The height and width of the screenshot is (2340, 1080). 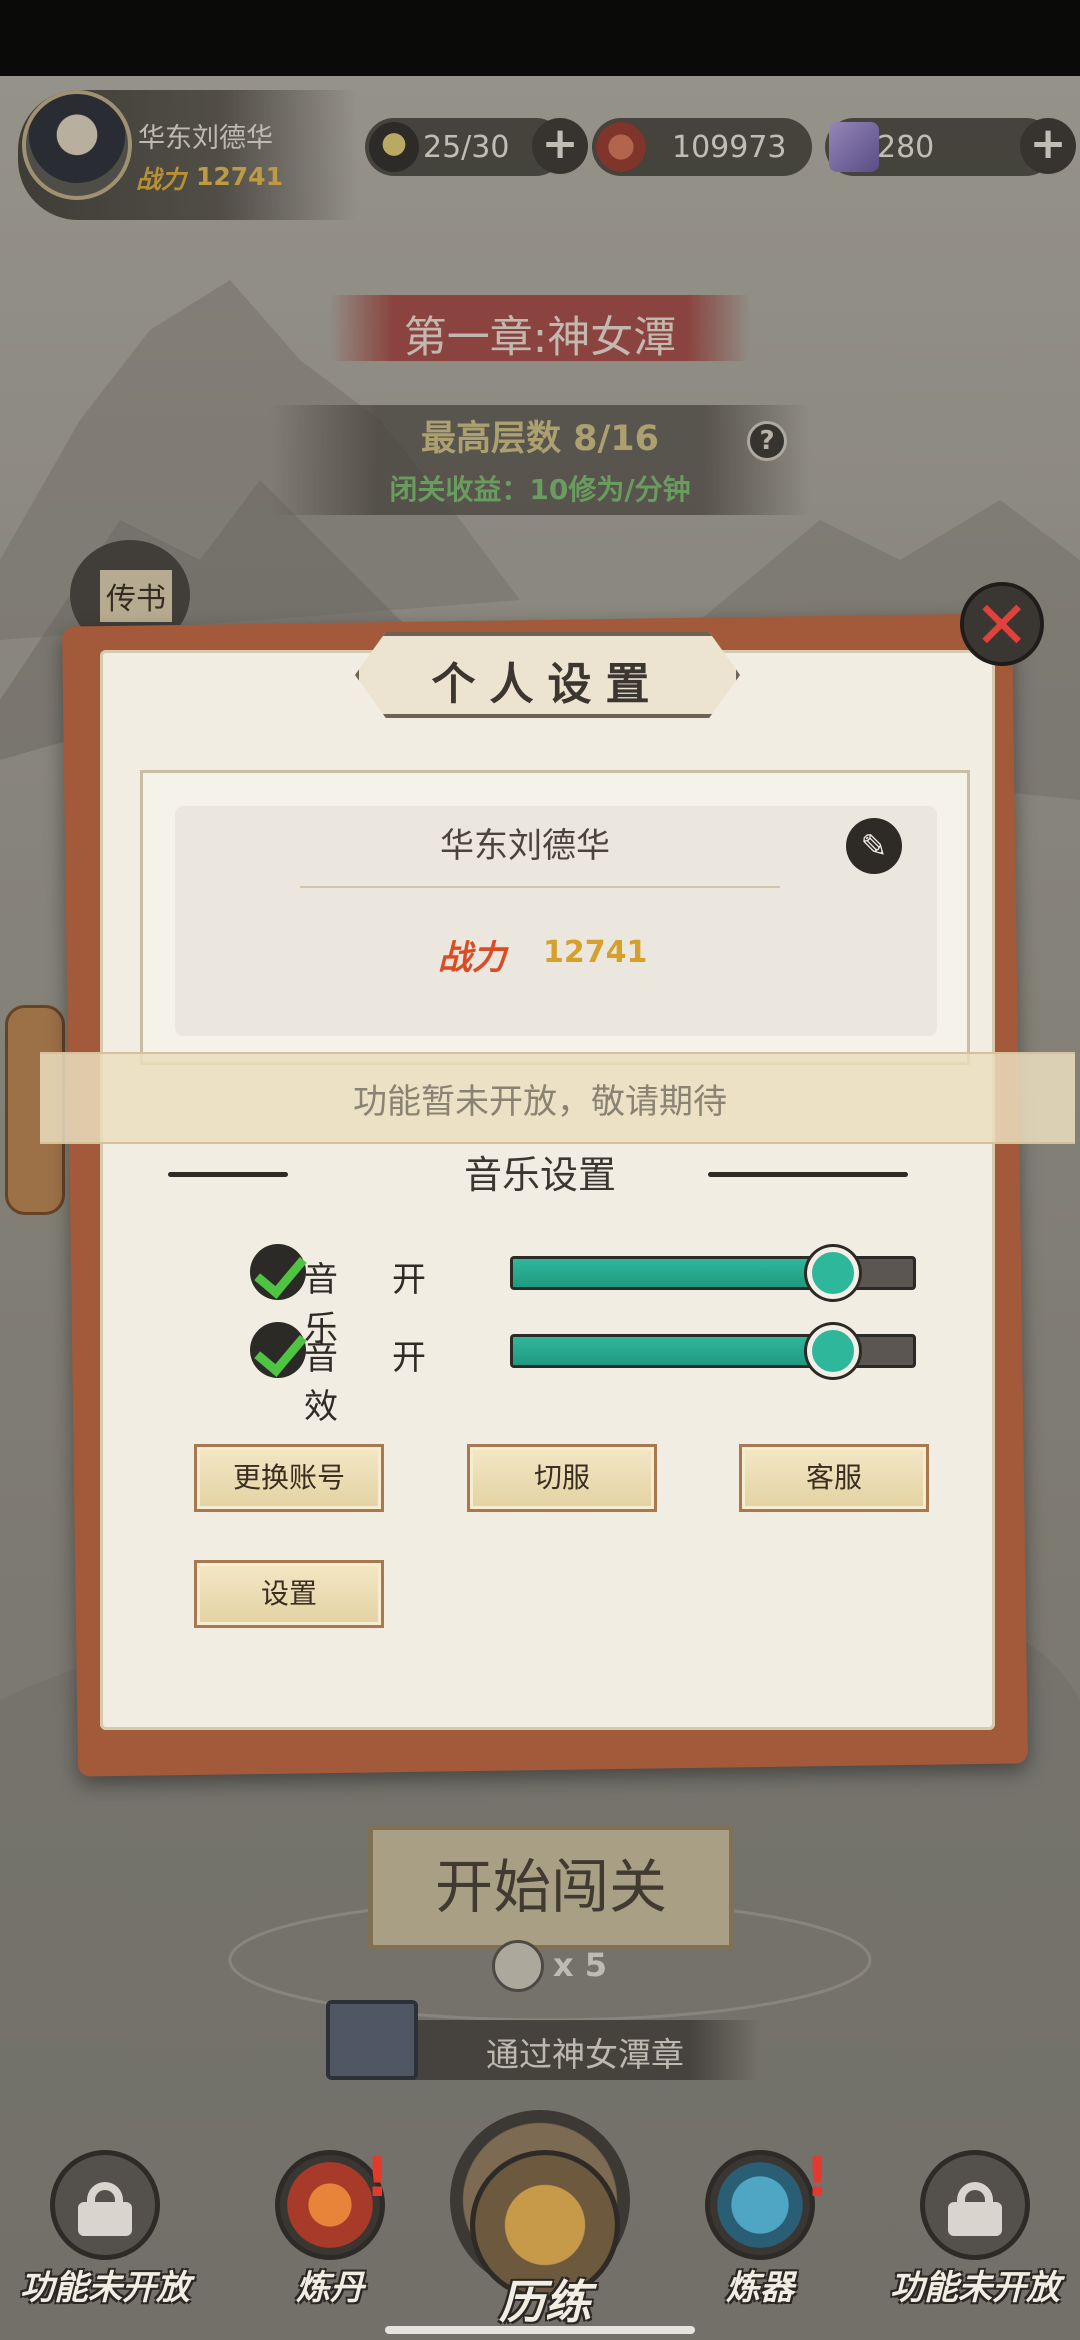 What do you see at coordinates (289, 1594) in the screenshot?
I see `settings-button: 设置` at bounding box center [289, 1594].